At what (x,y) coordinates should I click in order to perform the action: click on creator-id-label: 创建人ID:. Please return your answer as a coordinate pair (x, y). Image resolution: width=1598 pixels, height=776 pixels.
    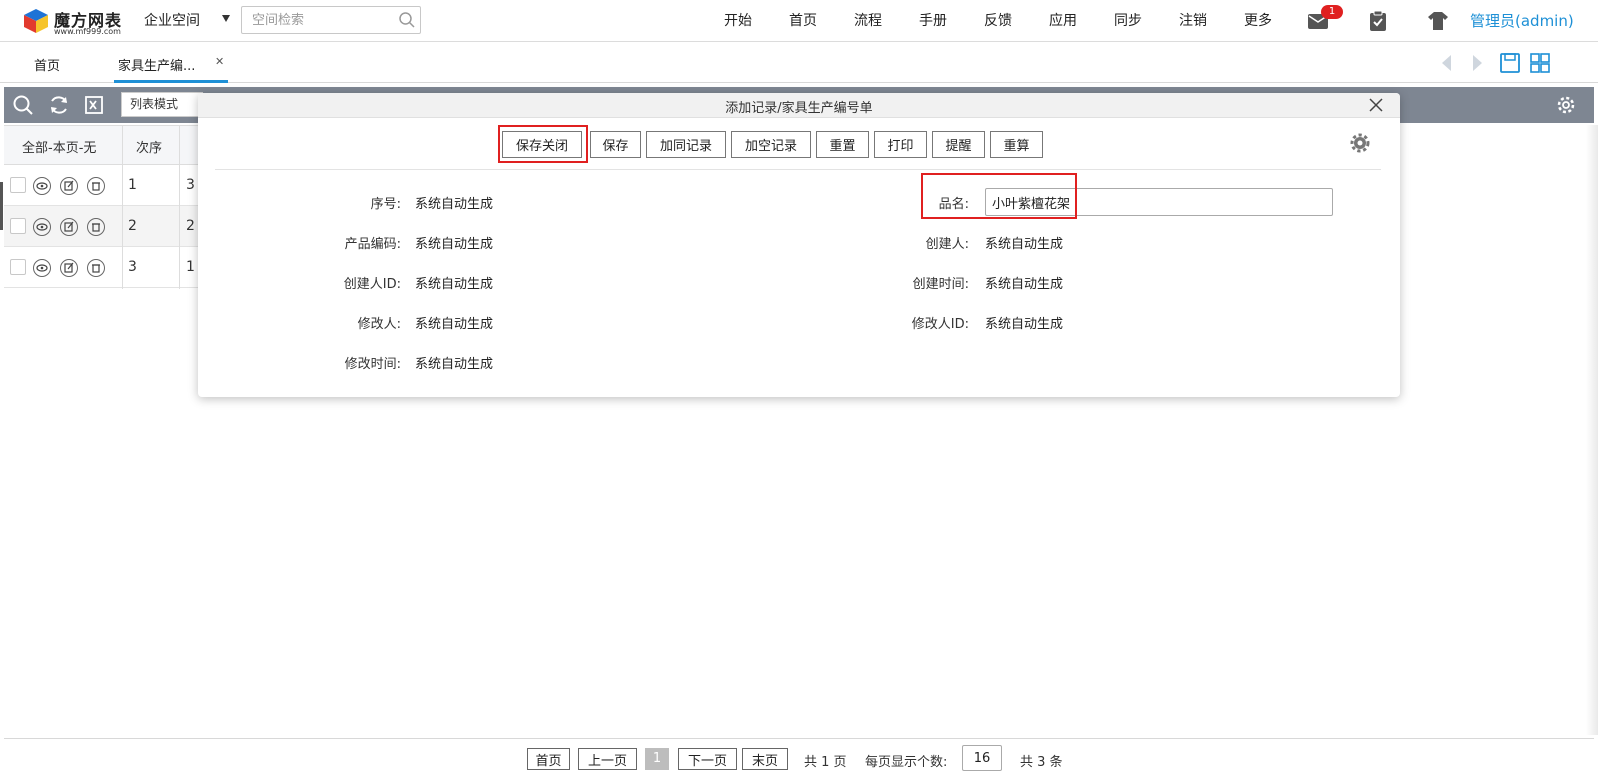
    Looking at the image, I should click on (372, 284).